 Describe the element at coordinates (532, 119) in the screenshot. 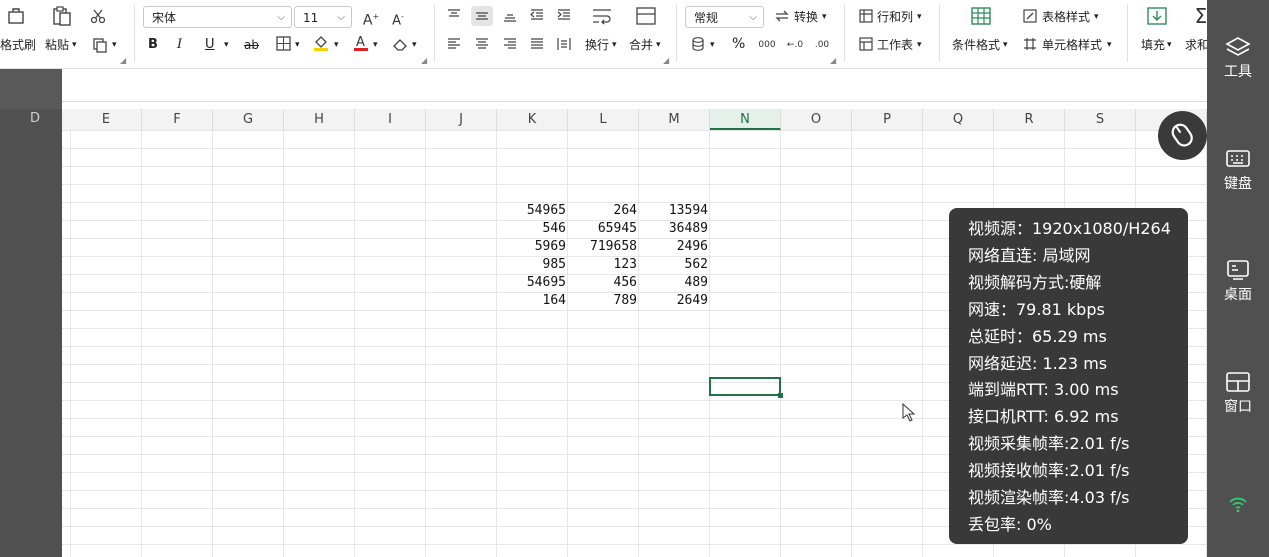

I see `column-header-K: K` at that location.